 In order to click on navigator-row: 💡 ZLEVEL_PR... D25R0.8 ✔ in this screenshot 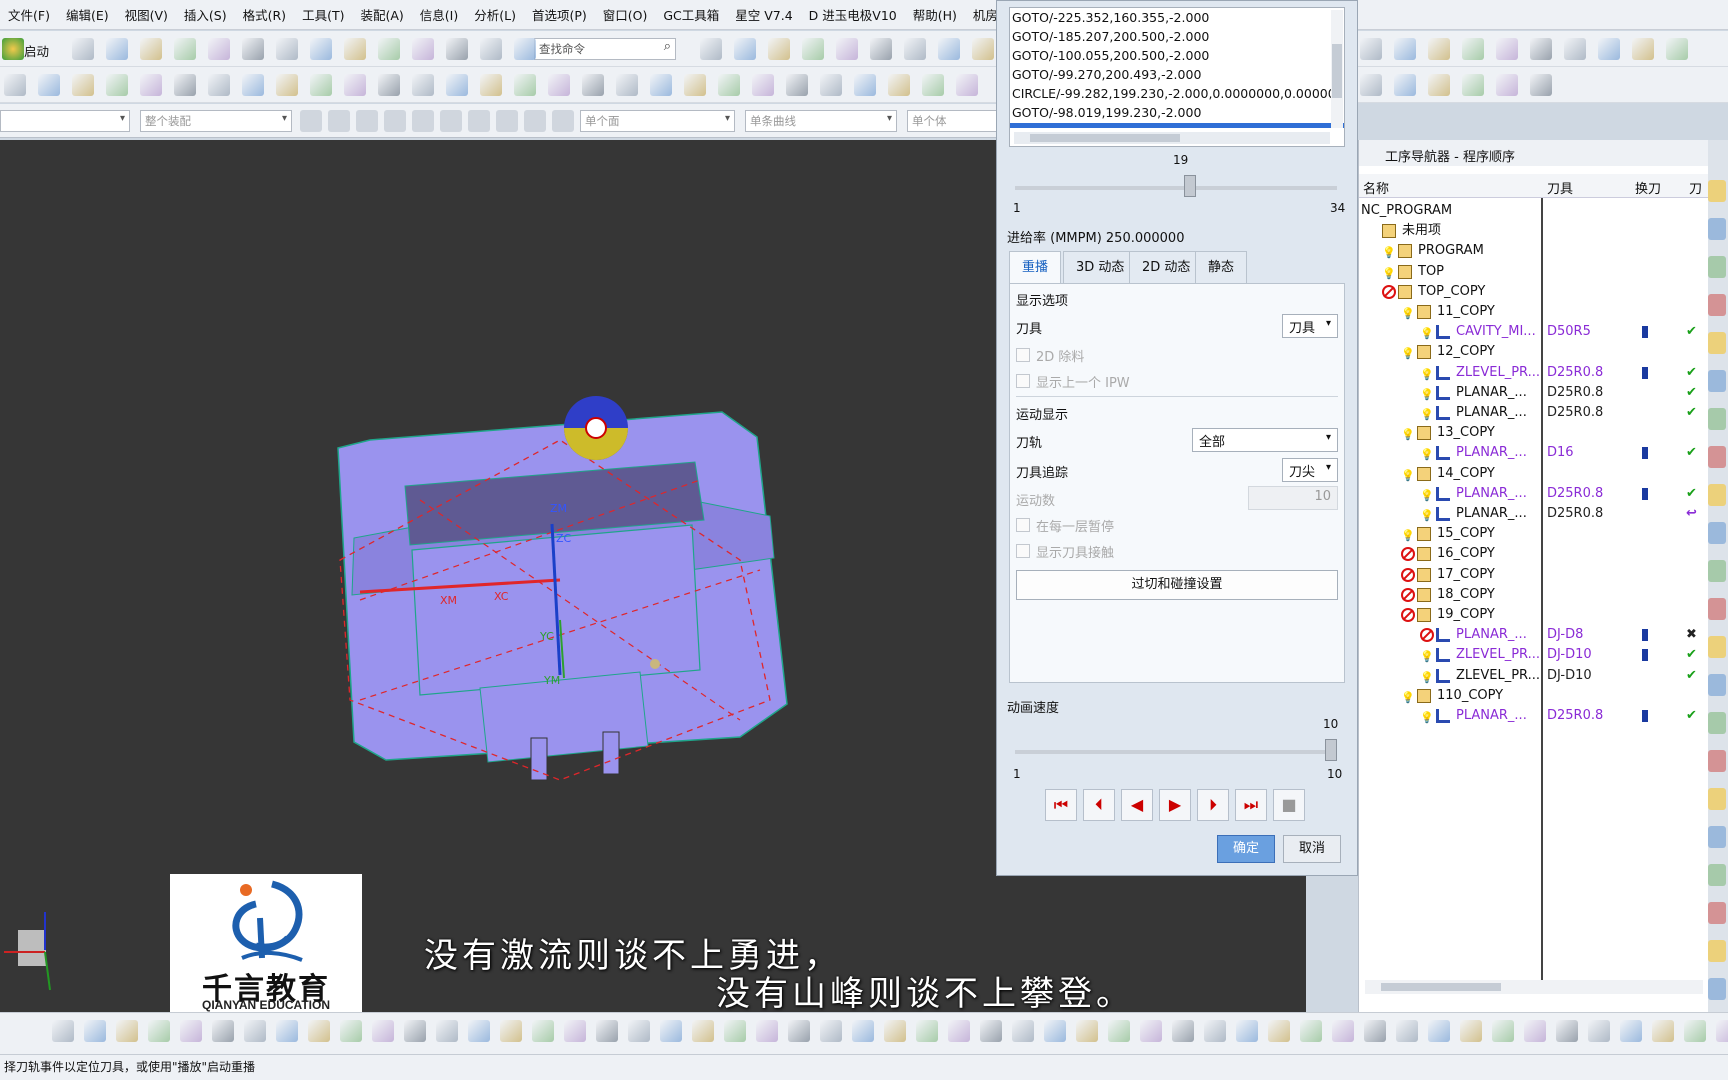, I will do `click(1534, 373)`.